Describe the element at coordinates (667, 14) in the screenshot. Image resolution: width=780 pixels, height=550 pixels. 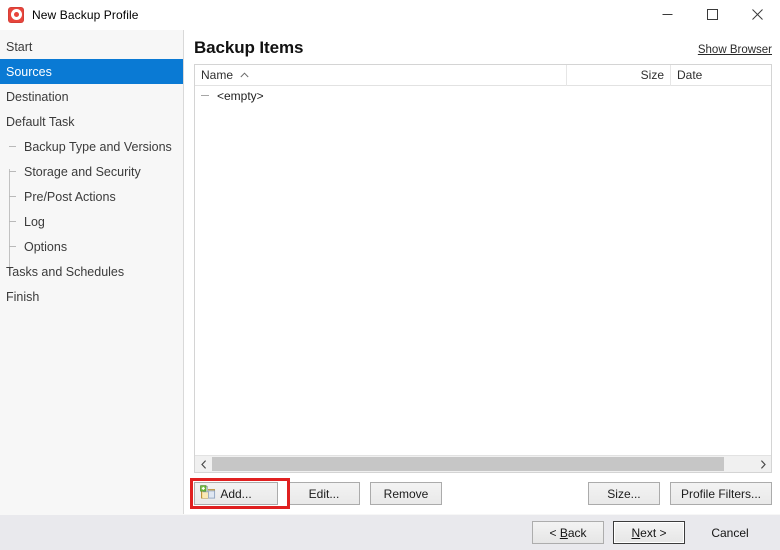
I see `minimize-icon` at that location.